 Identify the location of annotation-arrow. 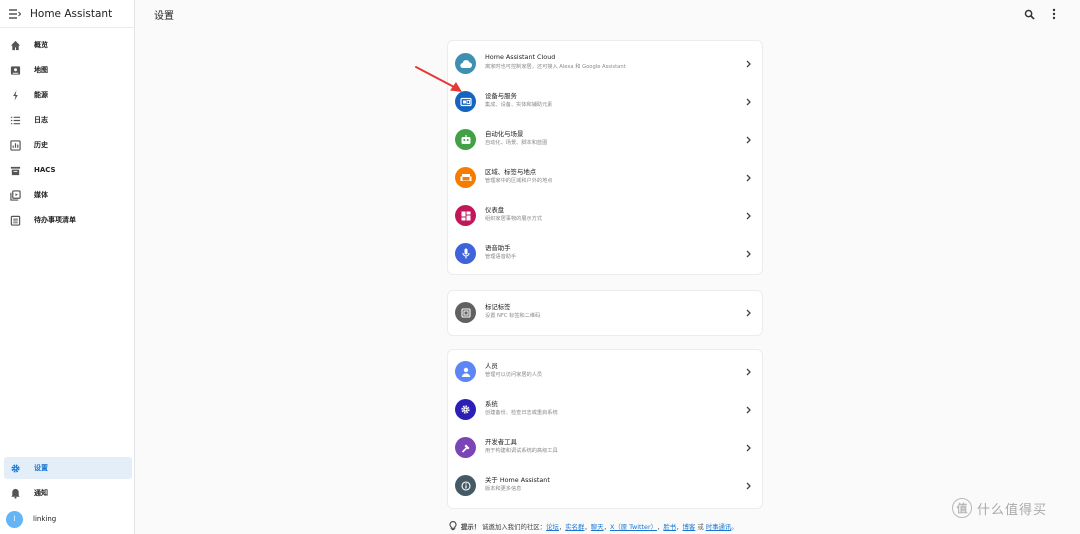
(438, 79).